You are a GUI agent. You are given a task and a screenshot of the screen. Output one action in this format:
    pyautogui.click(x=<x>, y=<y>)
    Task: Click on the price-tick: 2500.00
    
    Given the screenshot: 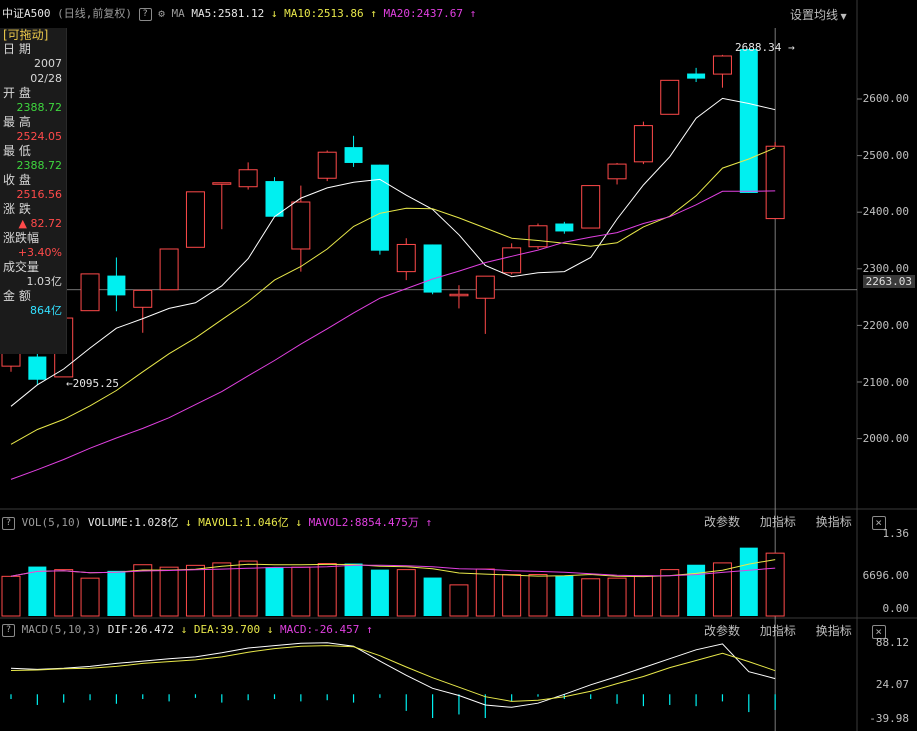 What is the action you would take?
    pyautogui.click(x=885, y=155)
    